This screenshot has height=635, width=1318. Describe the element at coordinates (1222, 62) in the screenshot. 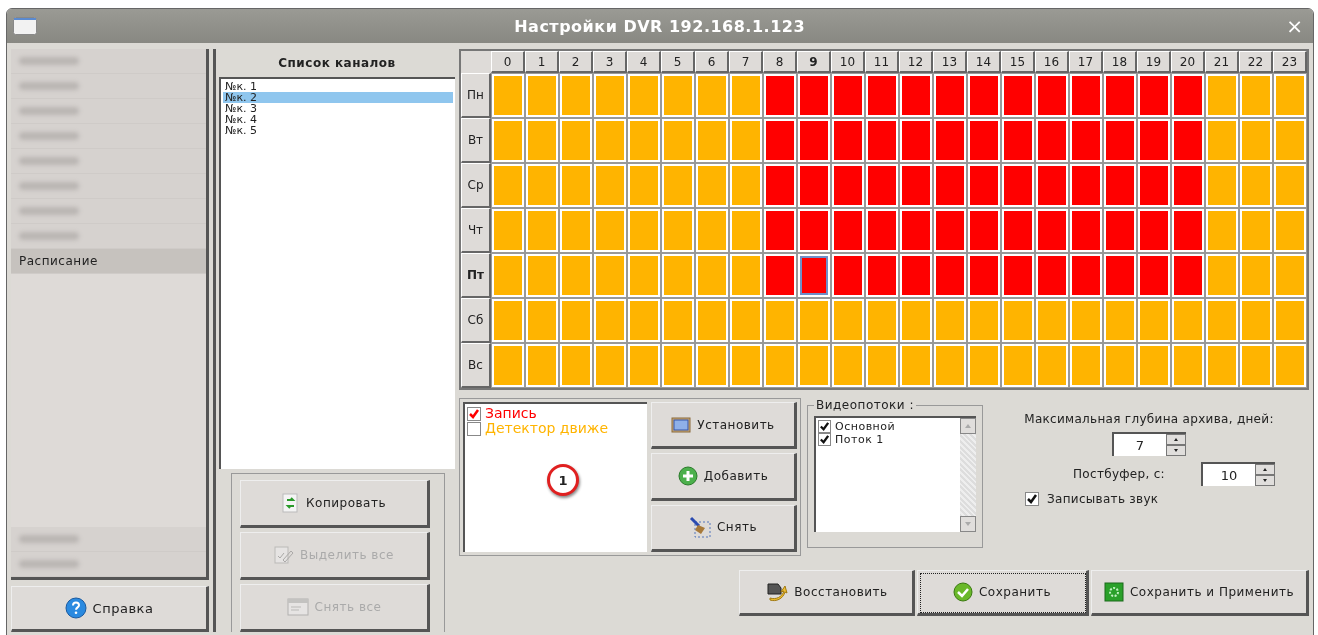

I see `hour-header: 21` at that location.